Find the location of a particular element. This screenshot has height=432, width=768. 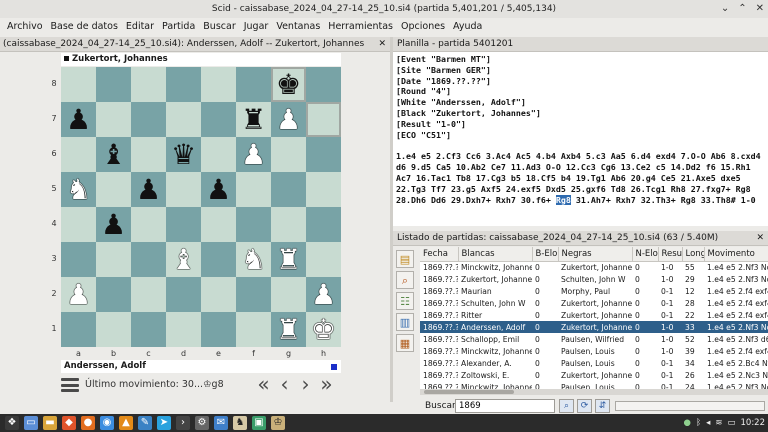

launcher-icon: ❖ is located at coordinates (12, 423).